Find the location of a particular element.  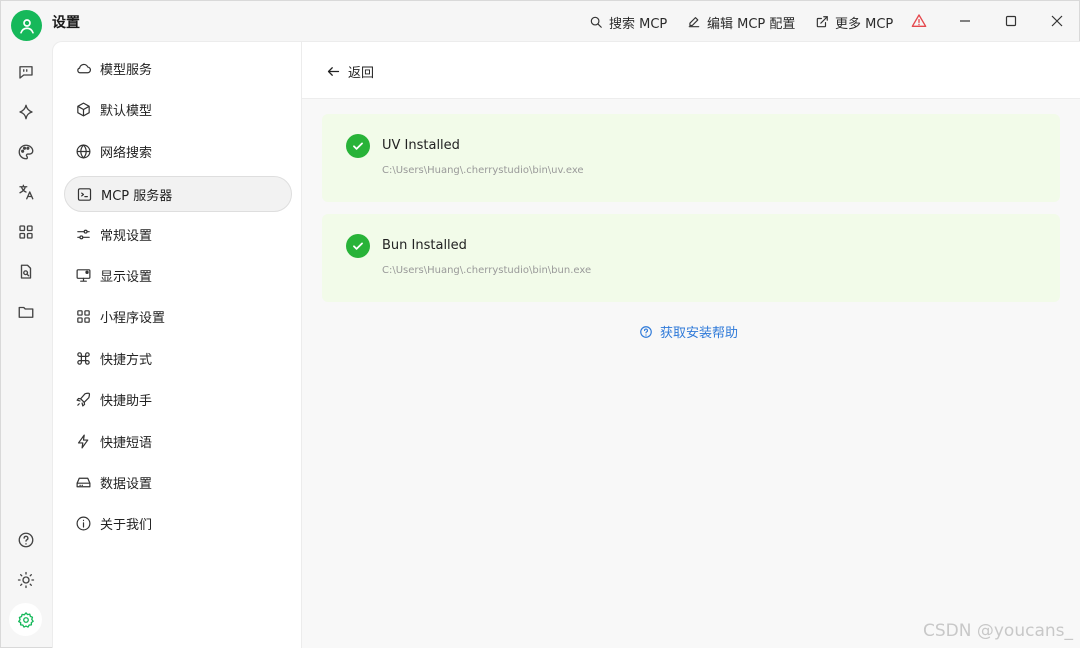

rail-chat-button is located at coordinates (26, 72).